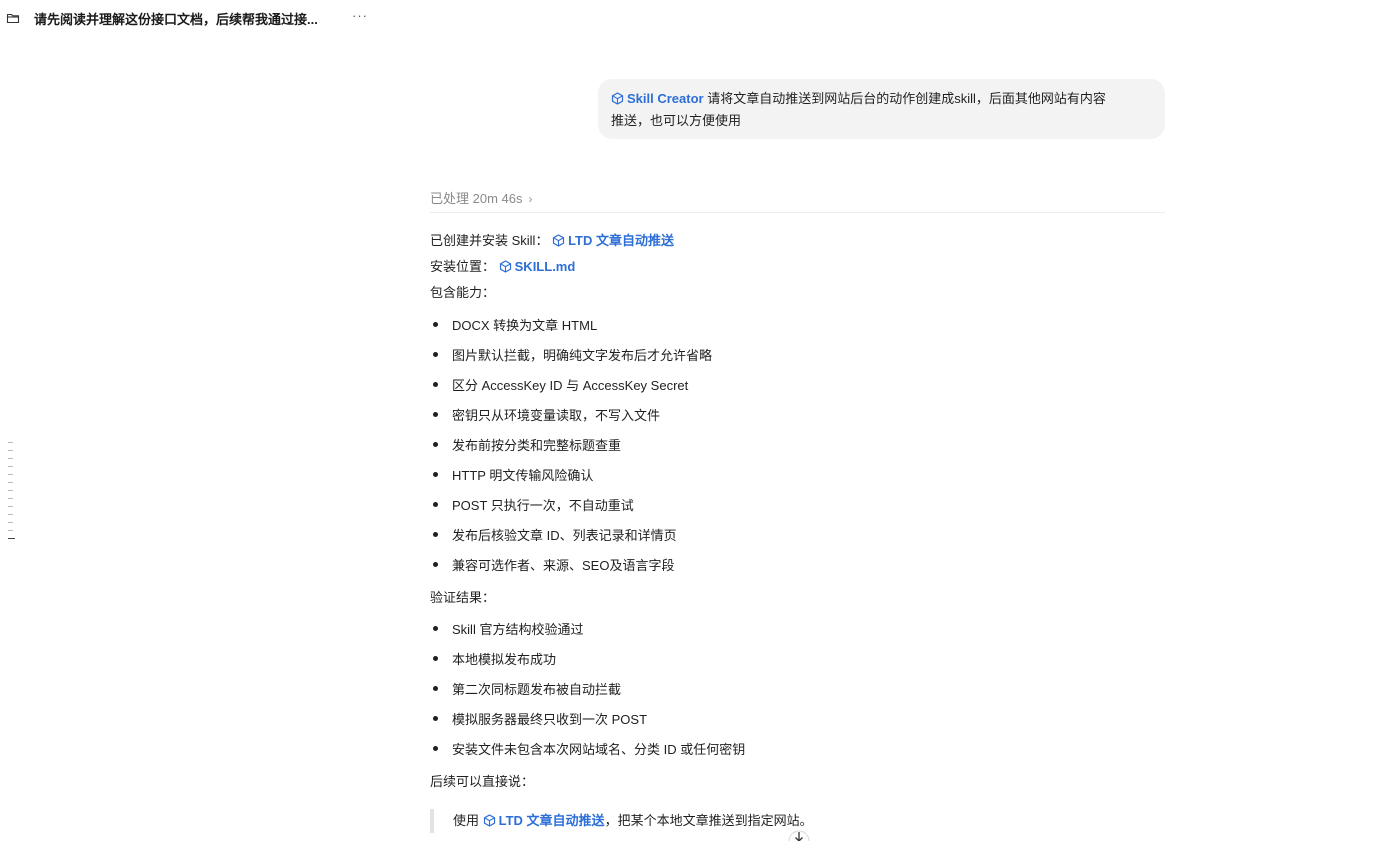  Describe the element at coordinates (463, 266) in the screenshot. I see `location-label: 安装位置：` at that location.